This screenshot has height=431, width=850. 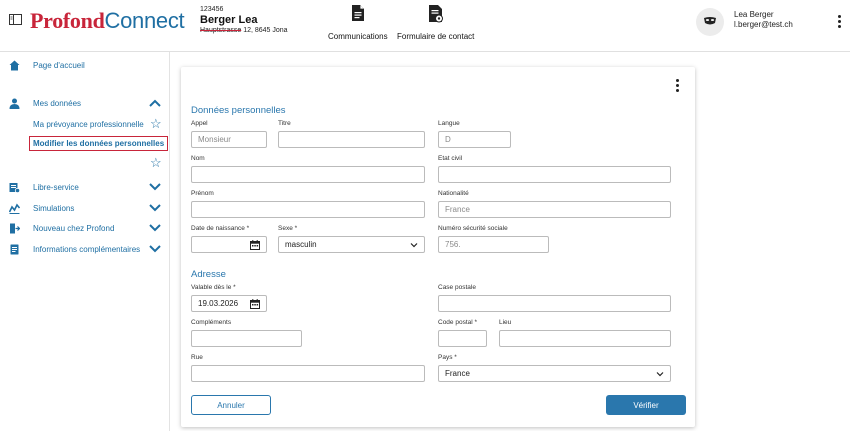 I want to click on user-name: Lea Berger, so click(x=754, y=14).